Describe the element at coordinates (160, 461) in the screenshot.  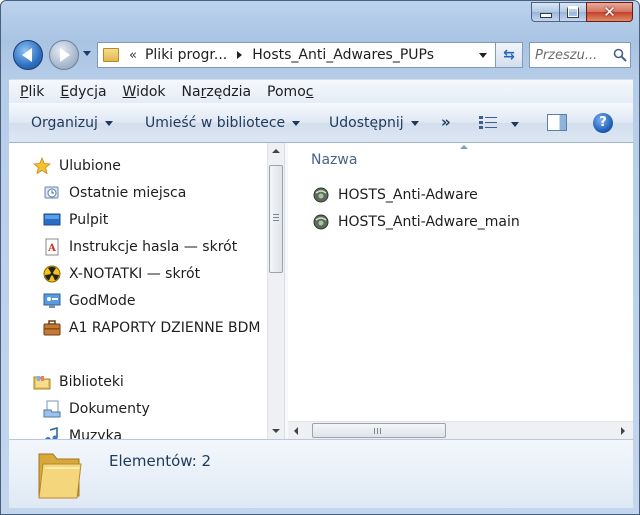
I see `item-count: Elementów: 2` at that location.